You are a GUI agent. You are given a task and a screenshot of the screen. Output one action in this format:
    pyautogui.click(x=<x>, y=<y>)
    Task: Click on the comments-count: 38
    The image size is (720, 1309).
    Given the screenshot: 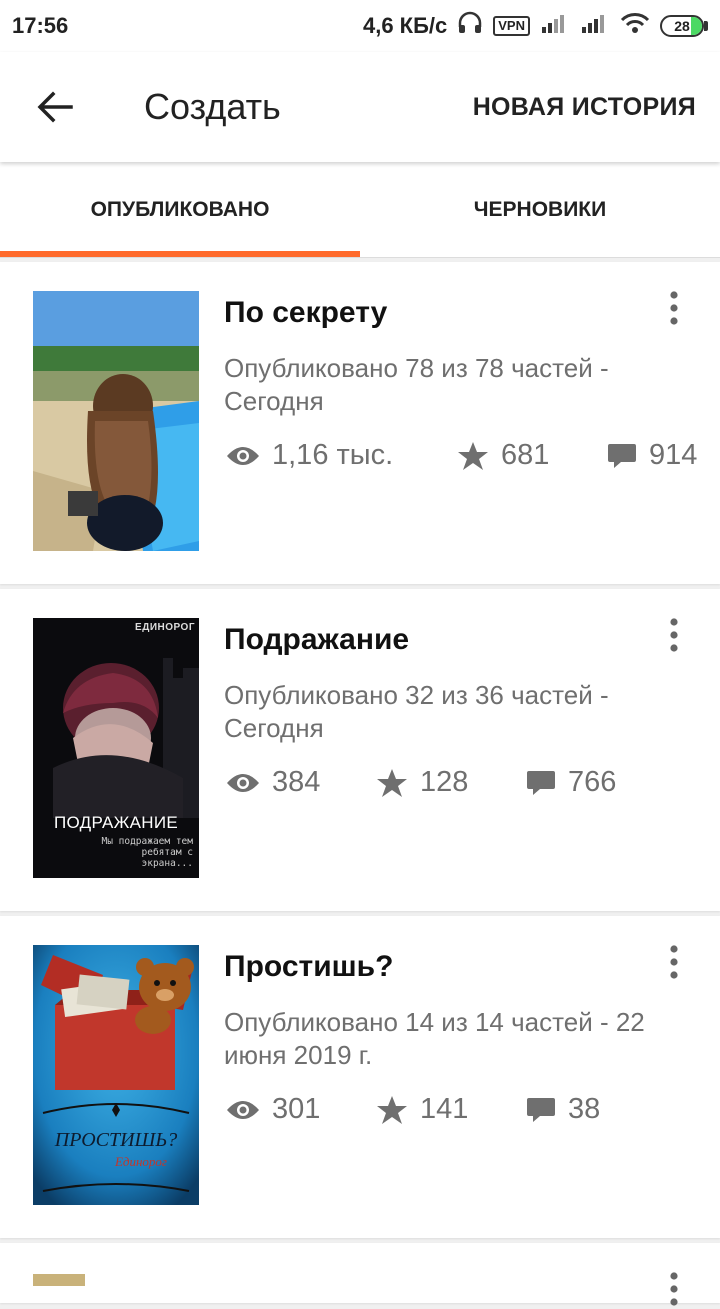 What is the action you would take?
    pyautogui.click(x=584, y=1109)
    